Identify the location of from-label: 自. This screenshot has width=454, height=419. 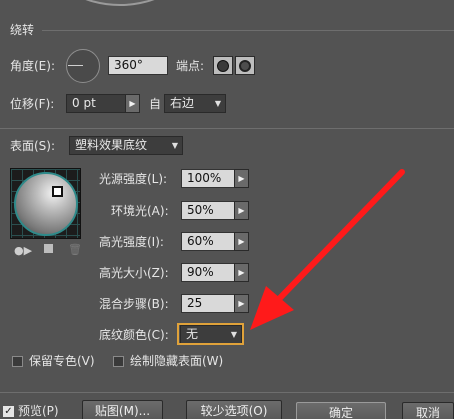
(155, 104).